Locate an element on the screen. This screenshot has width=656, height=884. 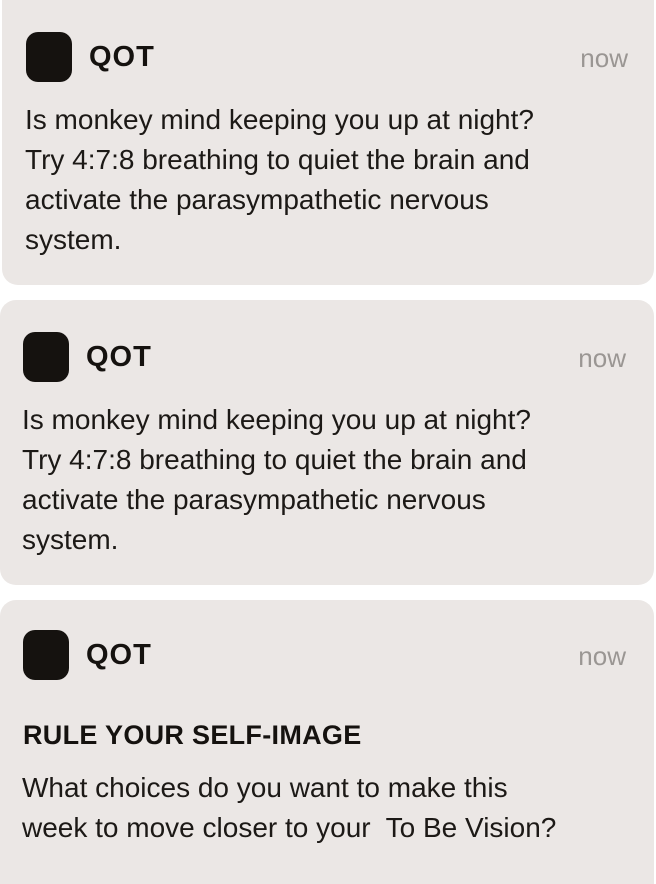
notification-title: RULE YOUR SELF-IMAGE is located at coordinates (192, 735).